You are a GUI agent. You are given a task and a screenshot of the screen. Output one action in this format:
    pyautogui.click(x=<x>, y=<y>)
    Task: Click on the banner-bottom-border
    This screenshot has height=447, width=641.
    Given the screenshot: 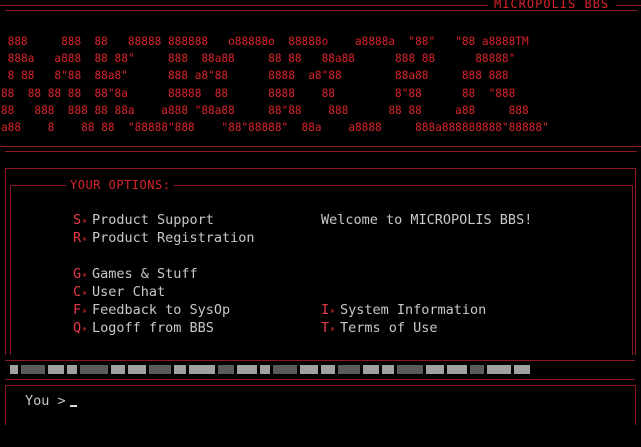 What is the action you would take?
    pyautogui.click(x=320, y=146)
    